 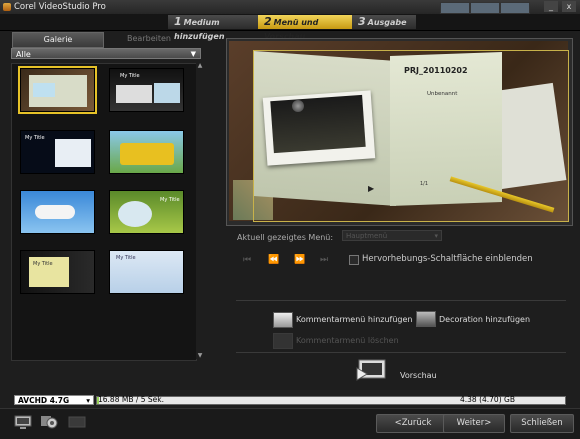 What do you see at coordinates (426, 319) in the screenshot?
I see `add-decoration-icon` at bounding box center [426, 319].